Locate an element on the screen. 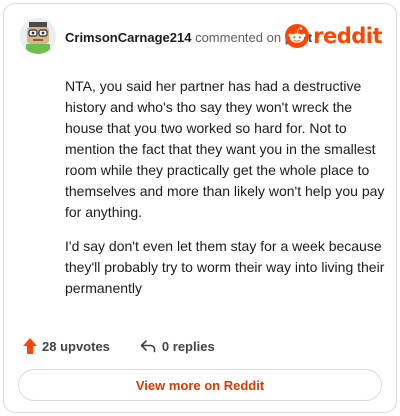 The image size is (400, 416). avatar-image is located at coordinates (38, 36).